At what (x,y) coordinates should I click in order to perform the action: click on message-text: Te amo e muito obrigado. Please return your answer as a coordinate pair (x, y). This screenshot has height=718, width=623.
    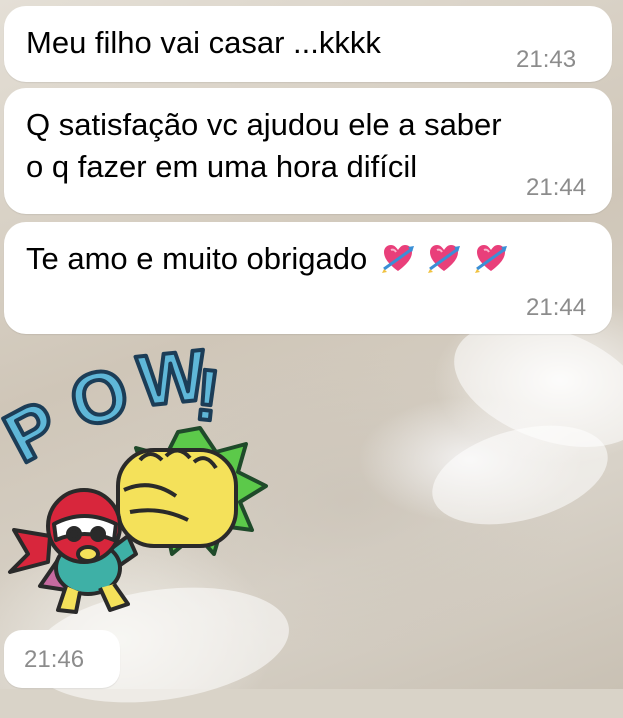
    Looking at the image, I should click on (197, 258).